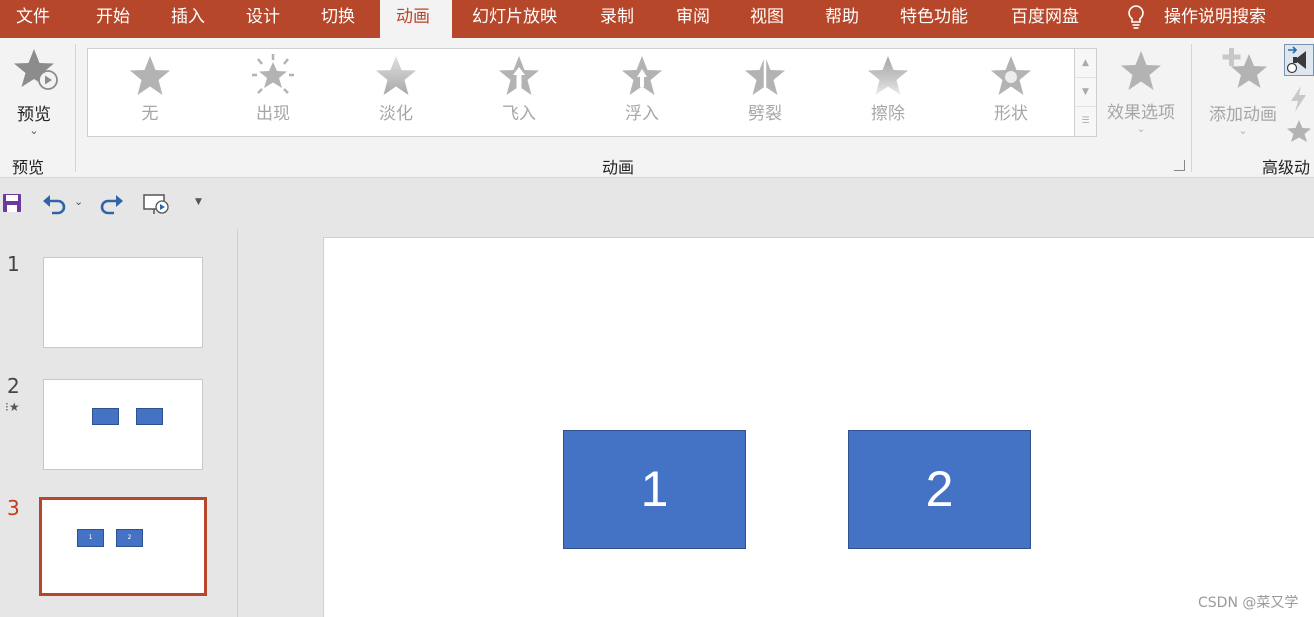  I want to click on star-split-icon, so click(765, 75).